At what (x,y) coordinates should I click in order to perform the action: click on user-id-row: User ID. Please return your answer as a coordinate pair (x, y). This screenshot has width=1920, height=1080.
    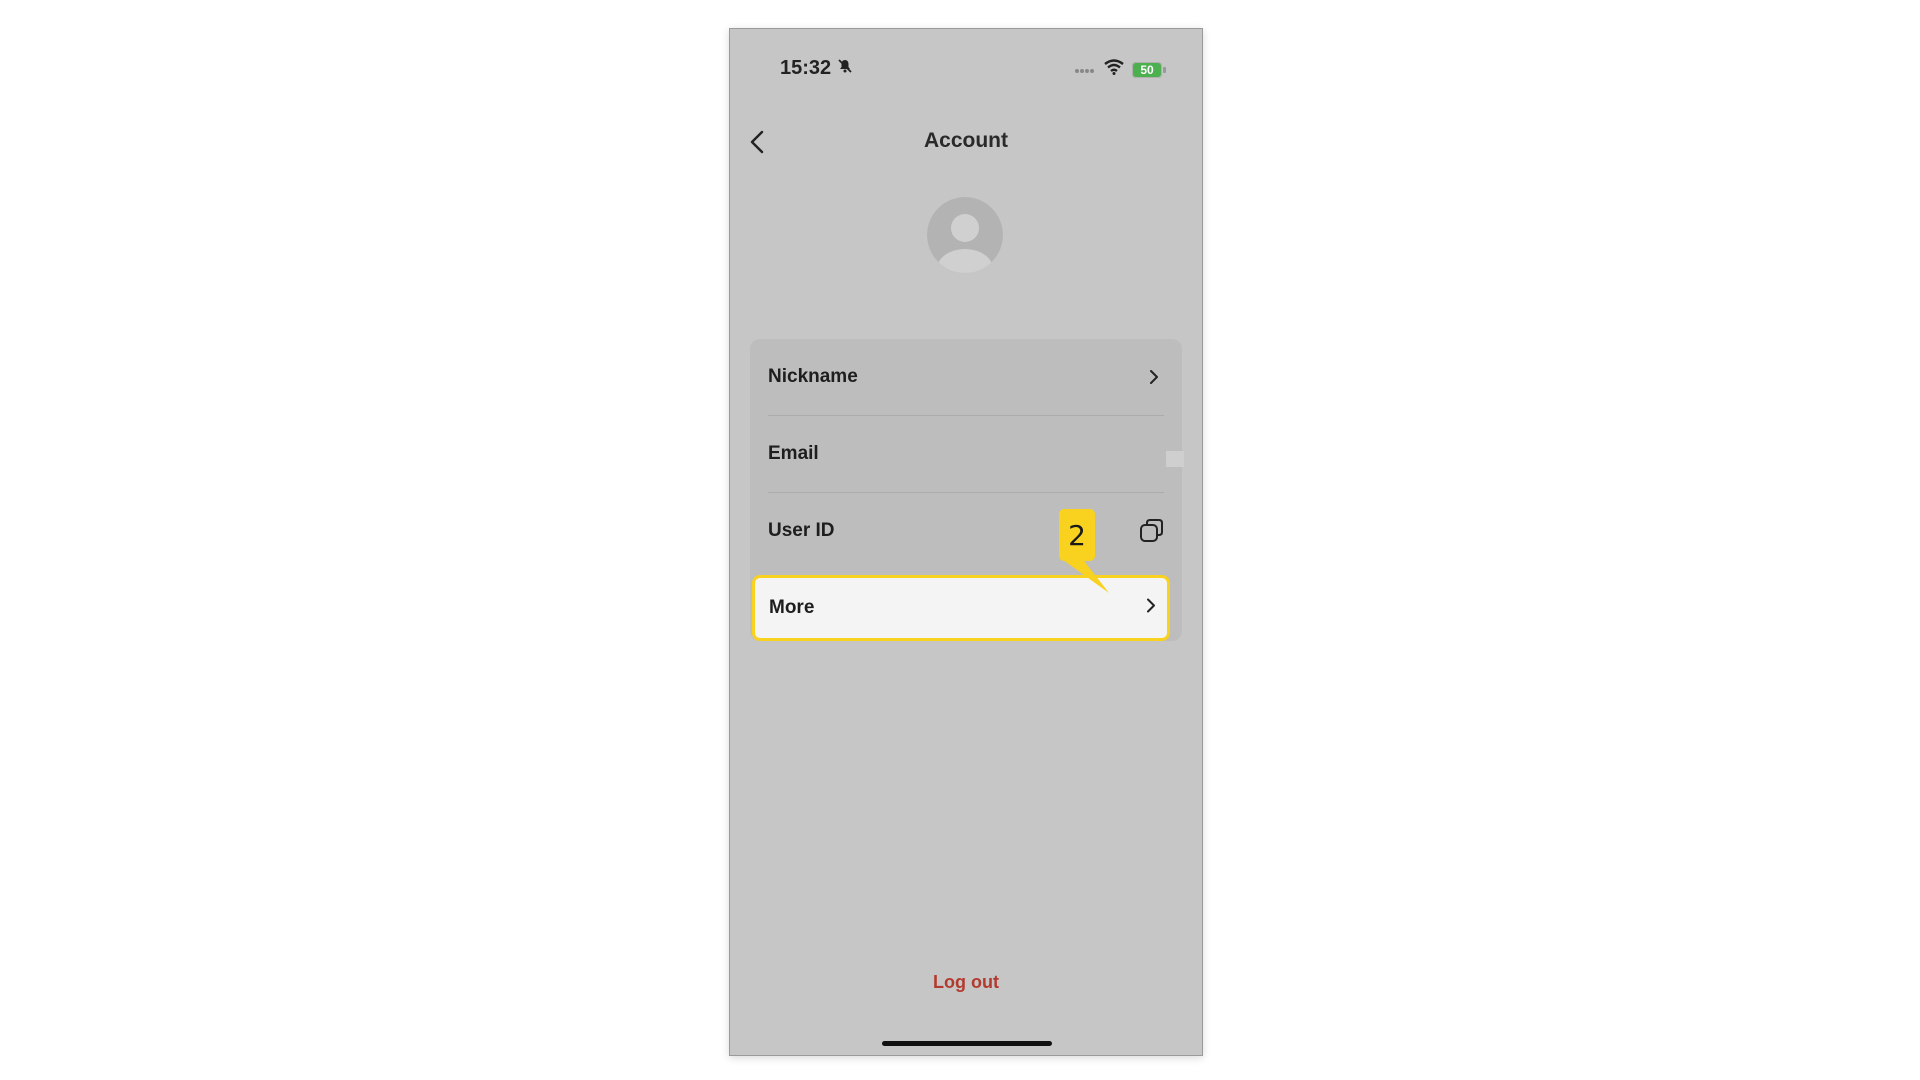
    Looking at the image, I should click on (966, 531).